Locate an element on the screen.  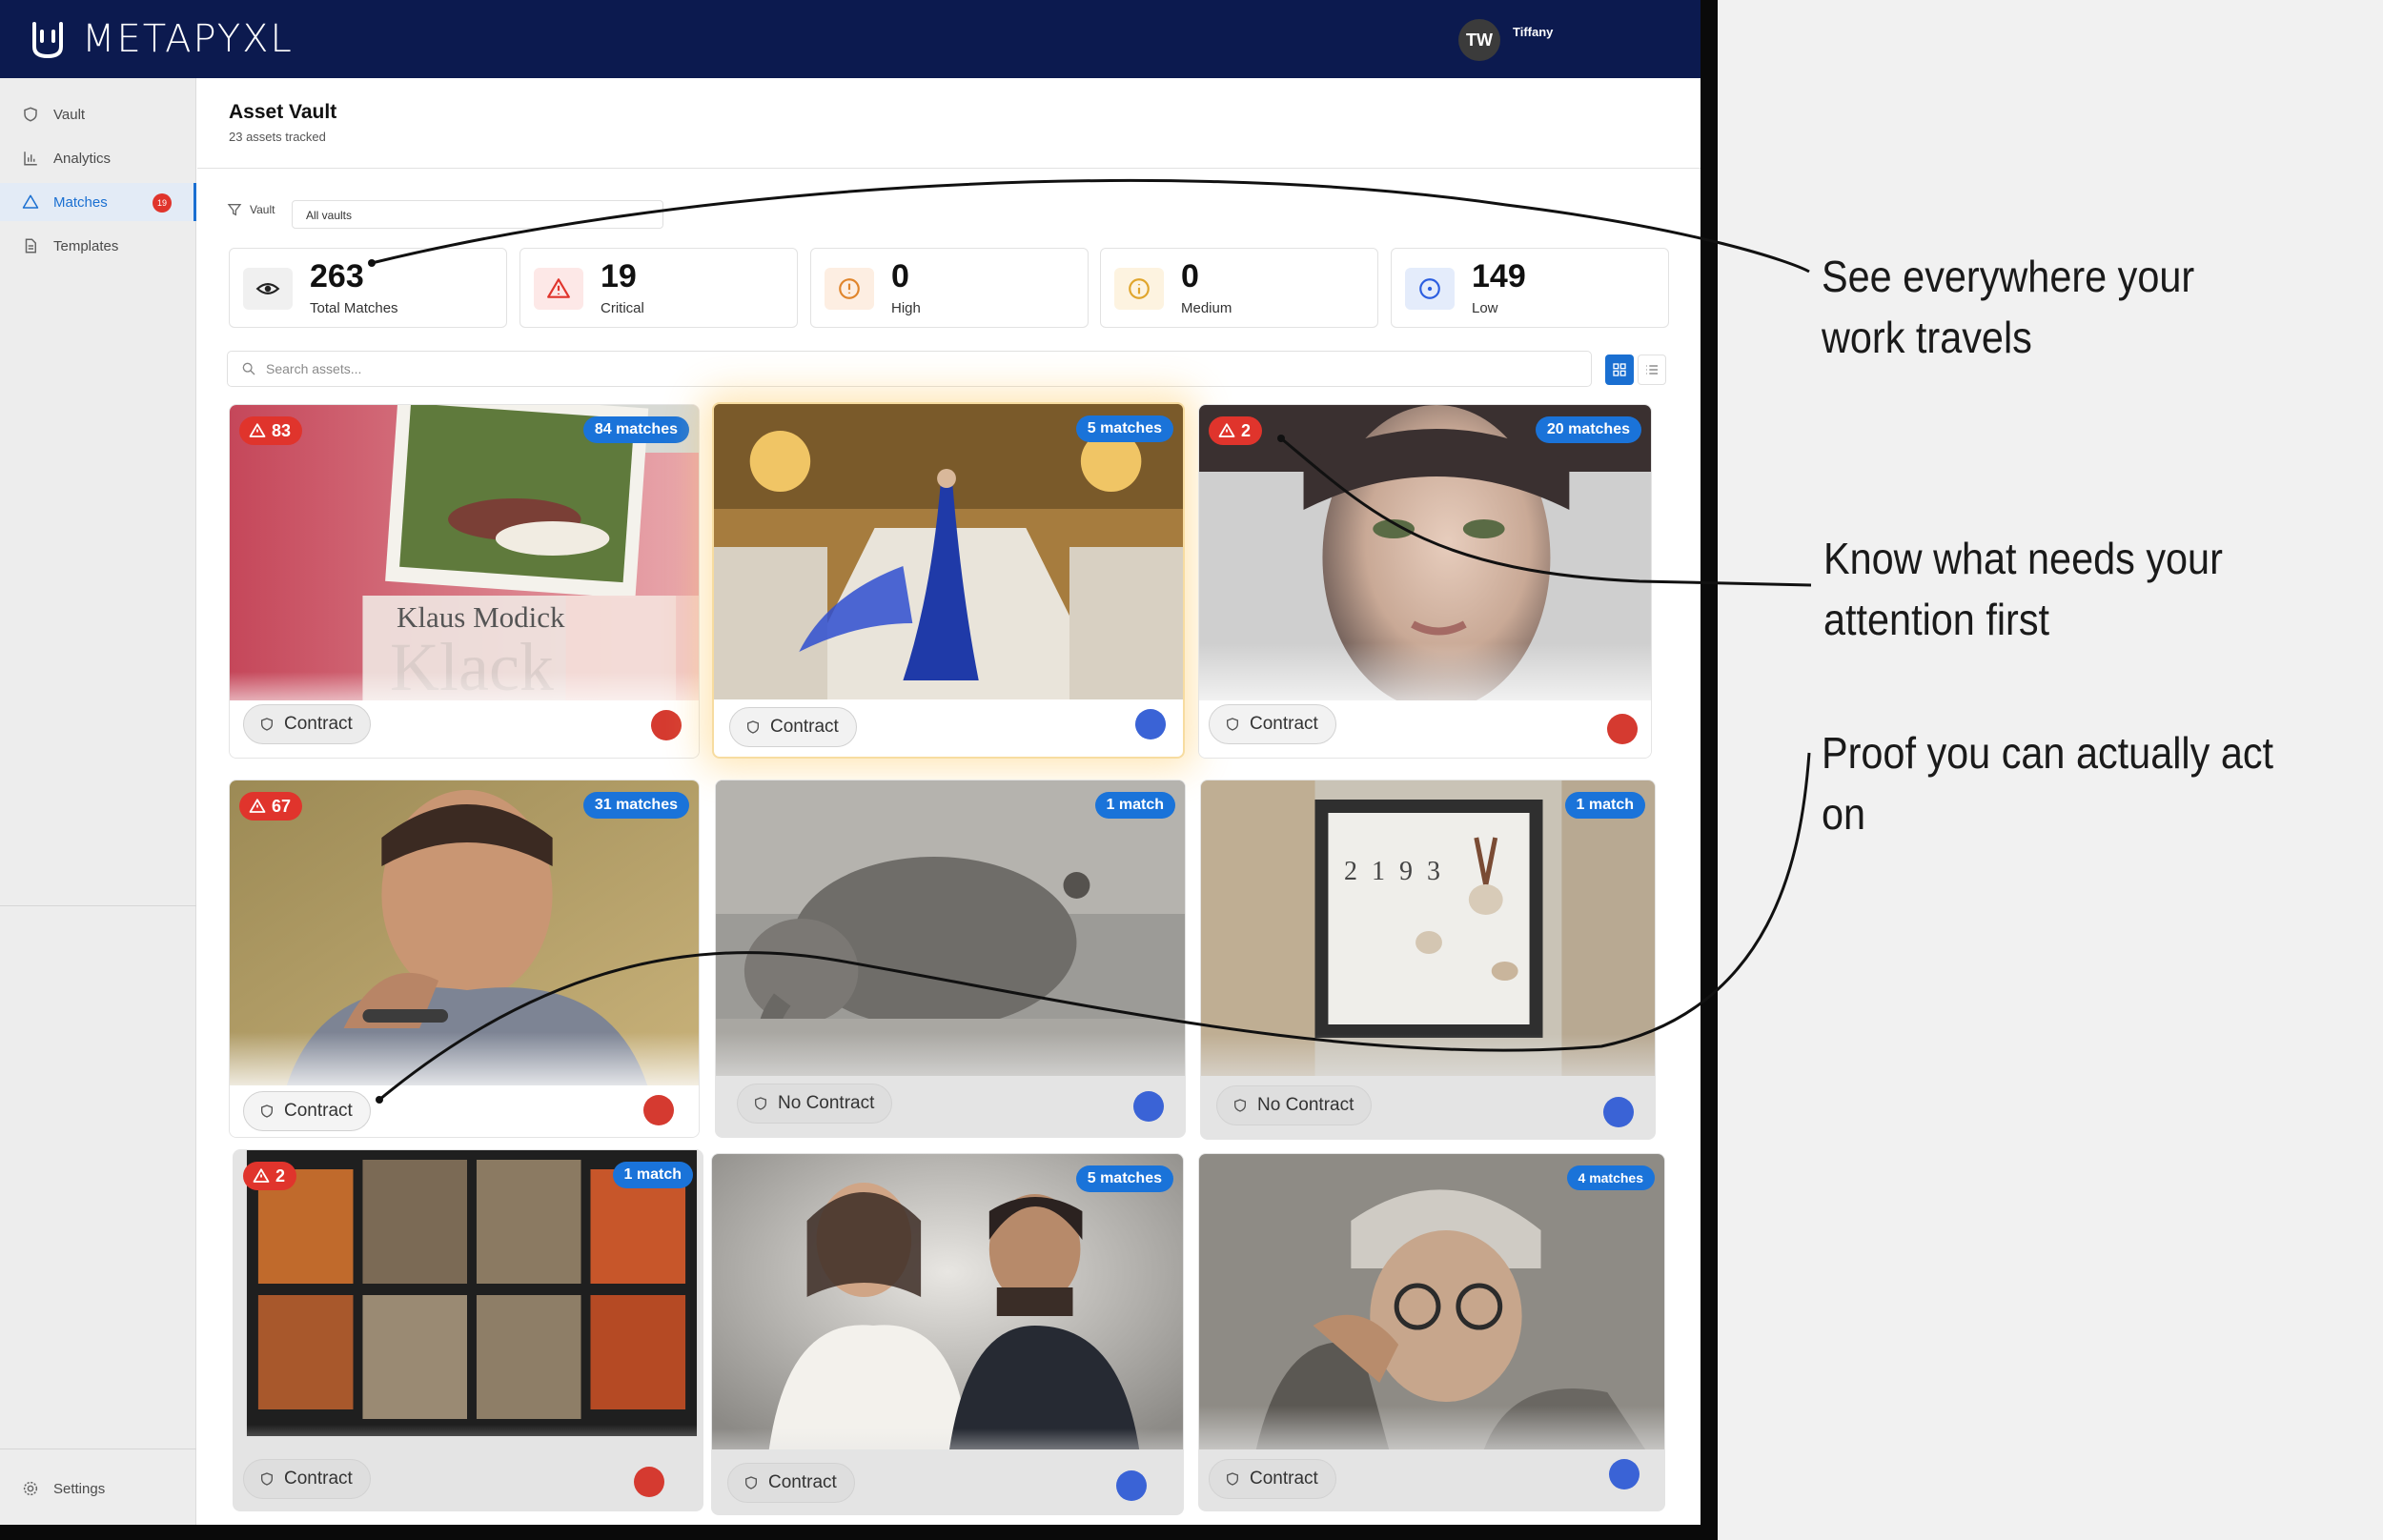
list-view-button is located at coordinates (1652, 370).